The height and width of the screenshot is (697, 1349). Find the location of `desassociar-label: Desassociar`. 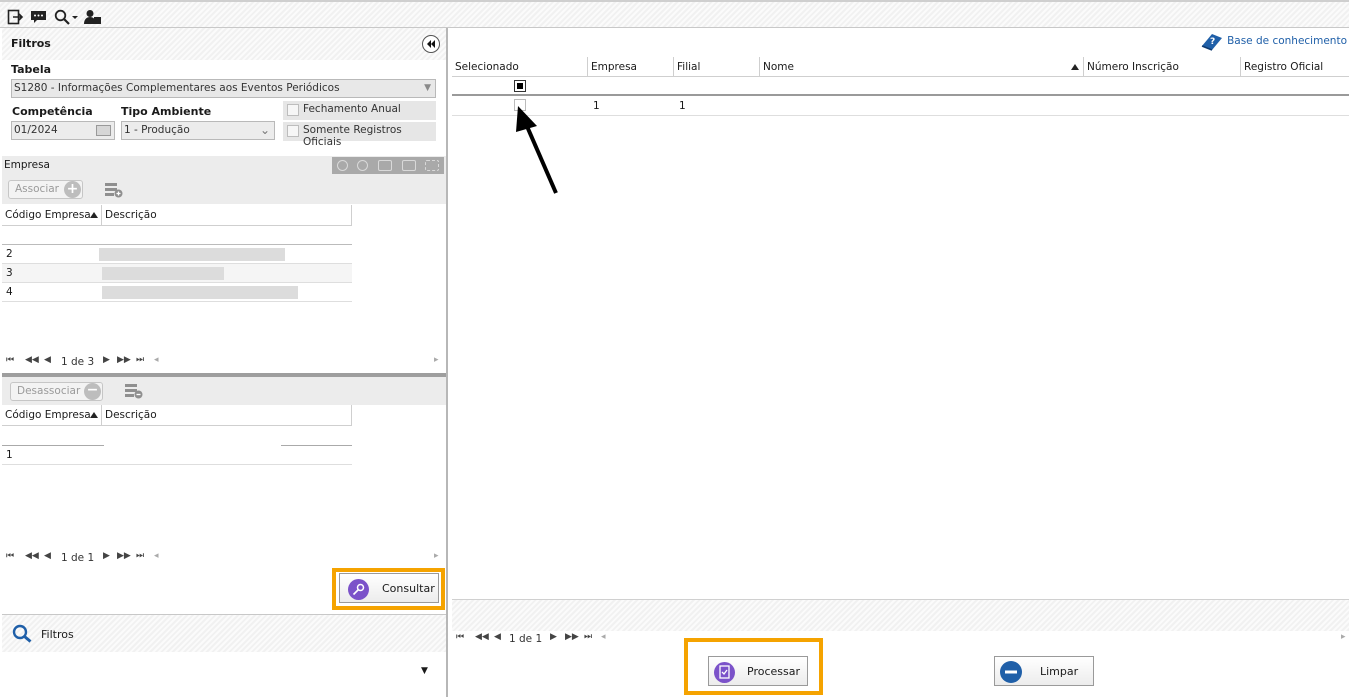

desassociar-label: Desassociar is located at coordinates (49, 391).